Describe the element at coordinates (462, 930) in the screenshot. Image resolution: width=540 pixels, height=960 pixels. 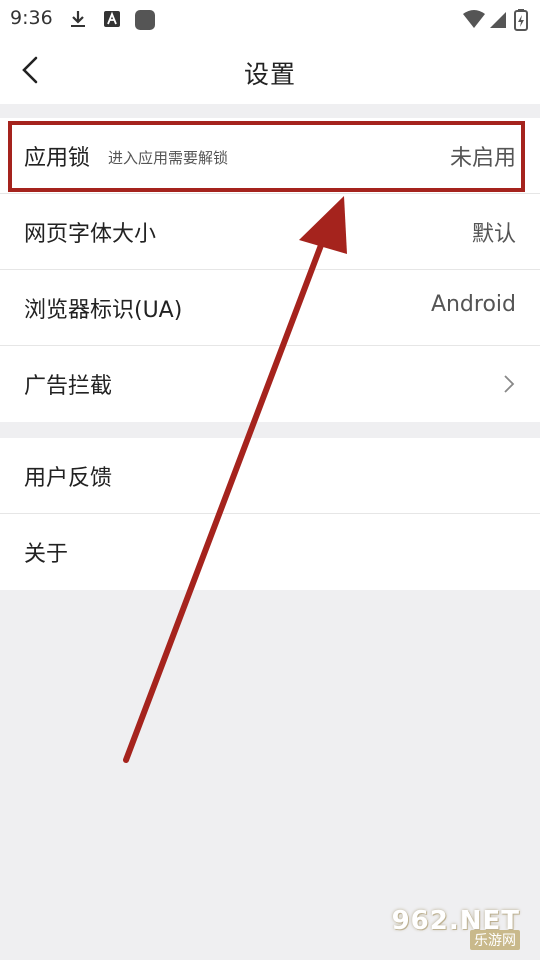
I see `watermark-logo: 962.NET 乐游网` at that location.